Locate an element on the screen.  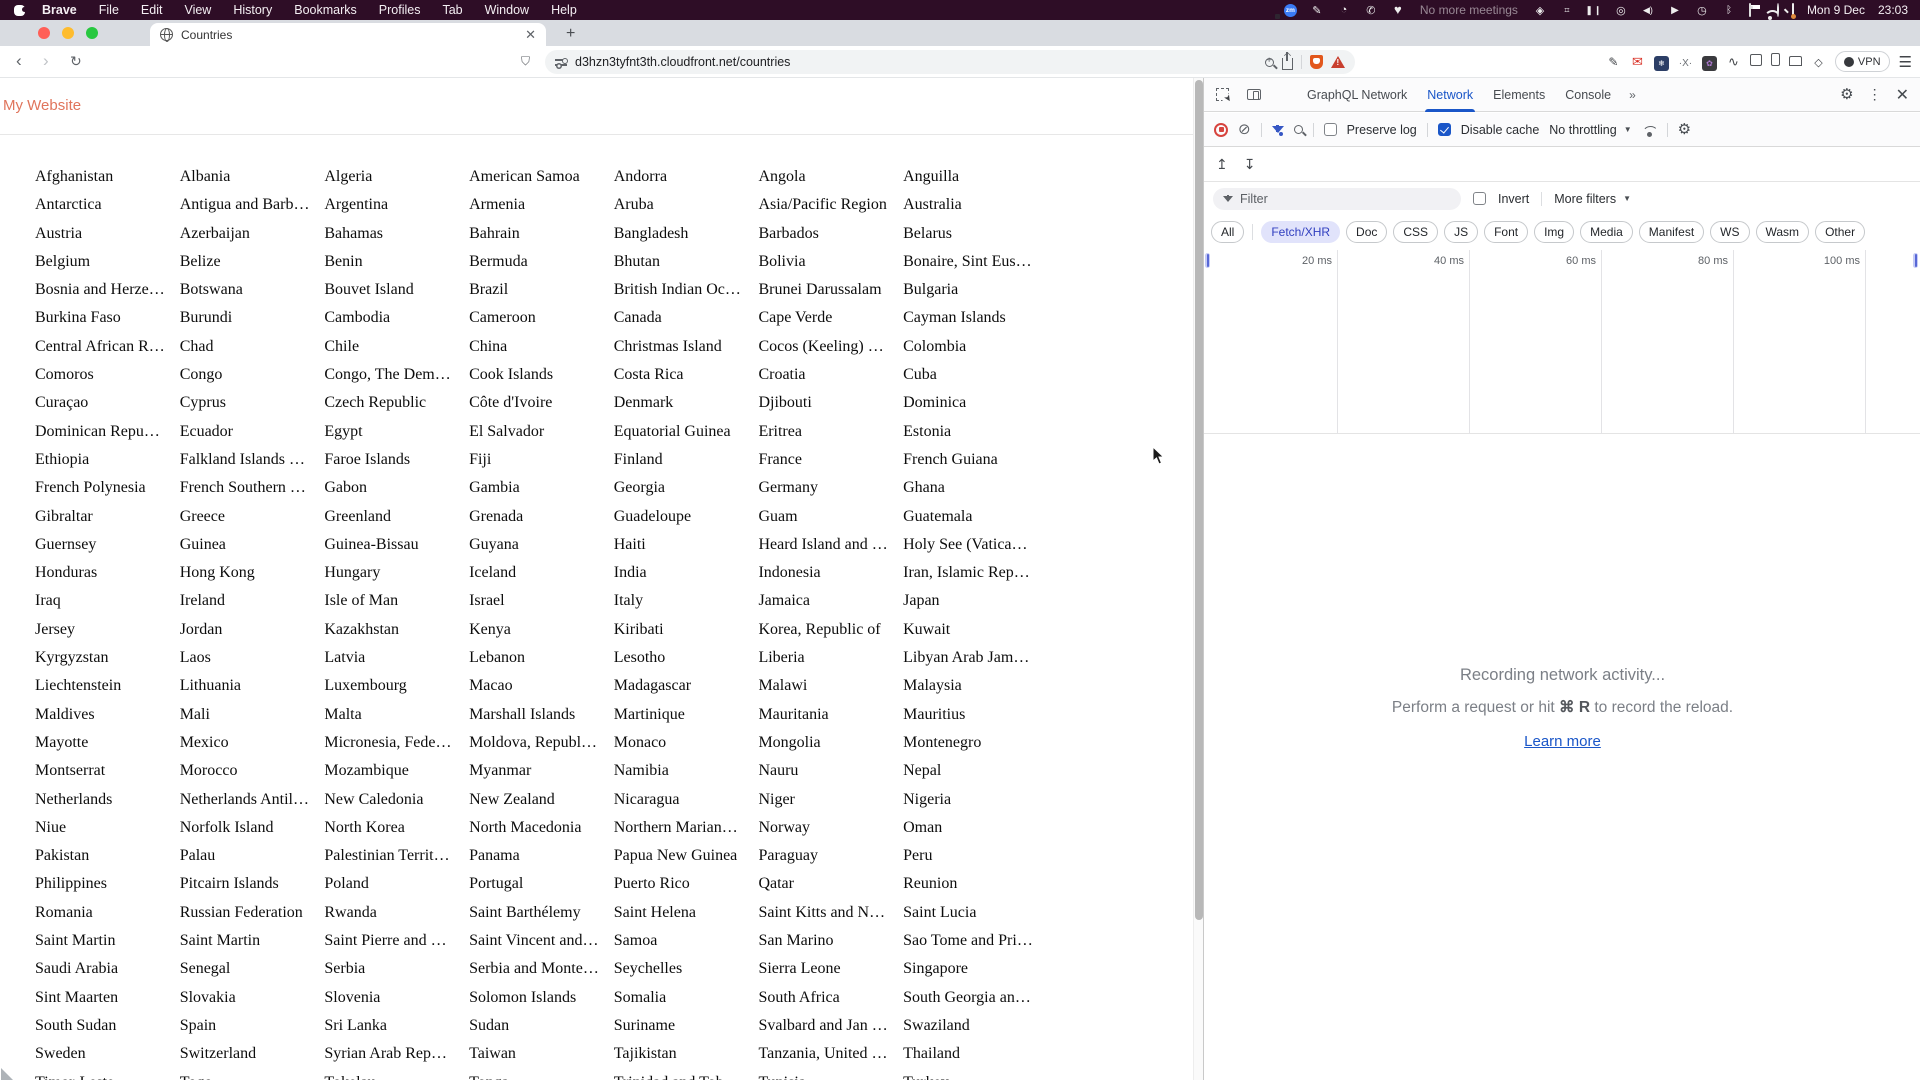
forward-button: › is located at coordinates (46, 61).